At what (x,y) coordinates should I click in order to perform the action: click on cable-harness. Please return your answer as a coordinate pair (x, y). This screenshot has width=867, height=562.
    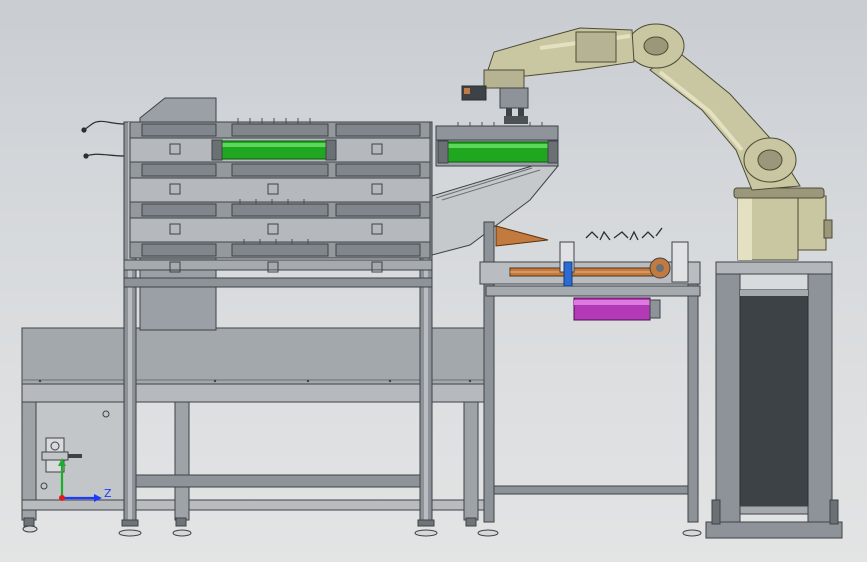
    Looking at the image, I should click on (103, 139).